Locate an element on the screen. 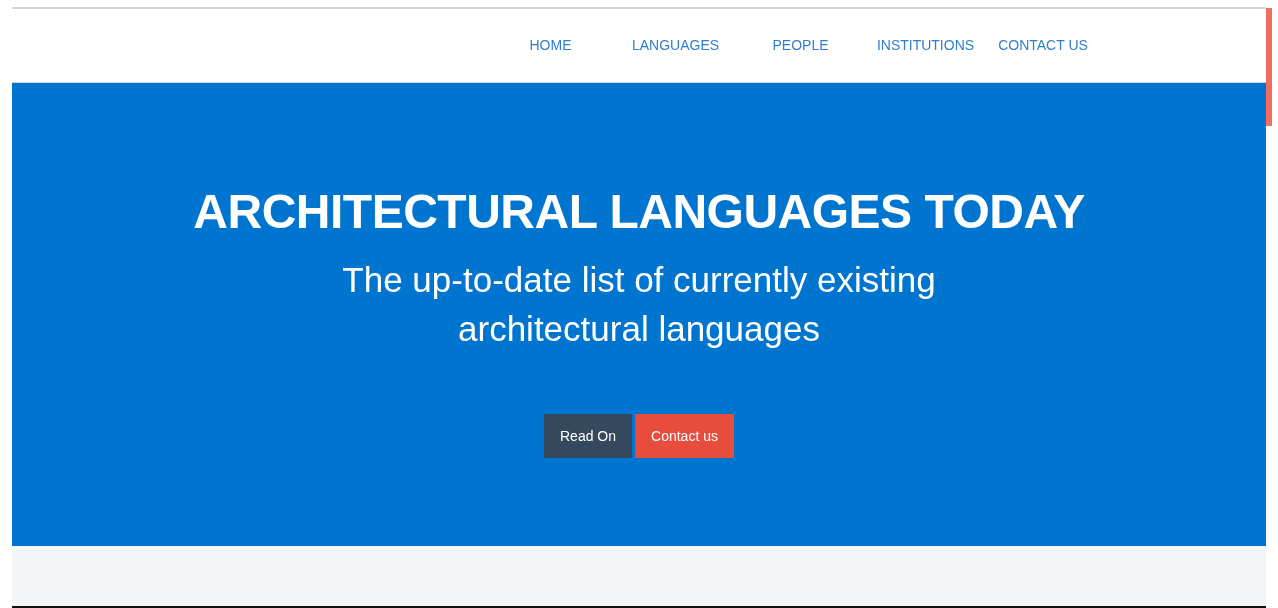 The image size is (1278, 608). nav-link: CONTACT US is located at coordinates (1043, 44).